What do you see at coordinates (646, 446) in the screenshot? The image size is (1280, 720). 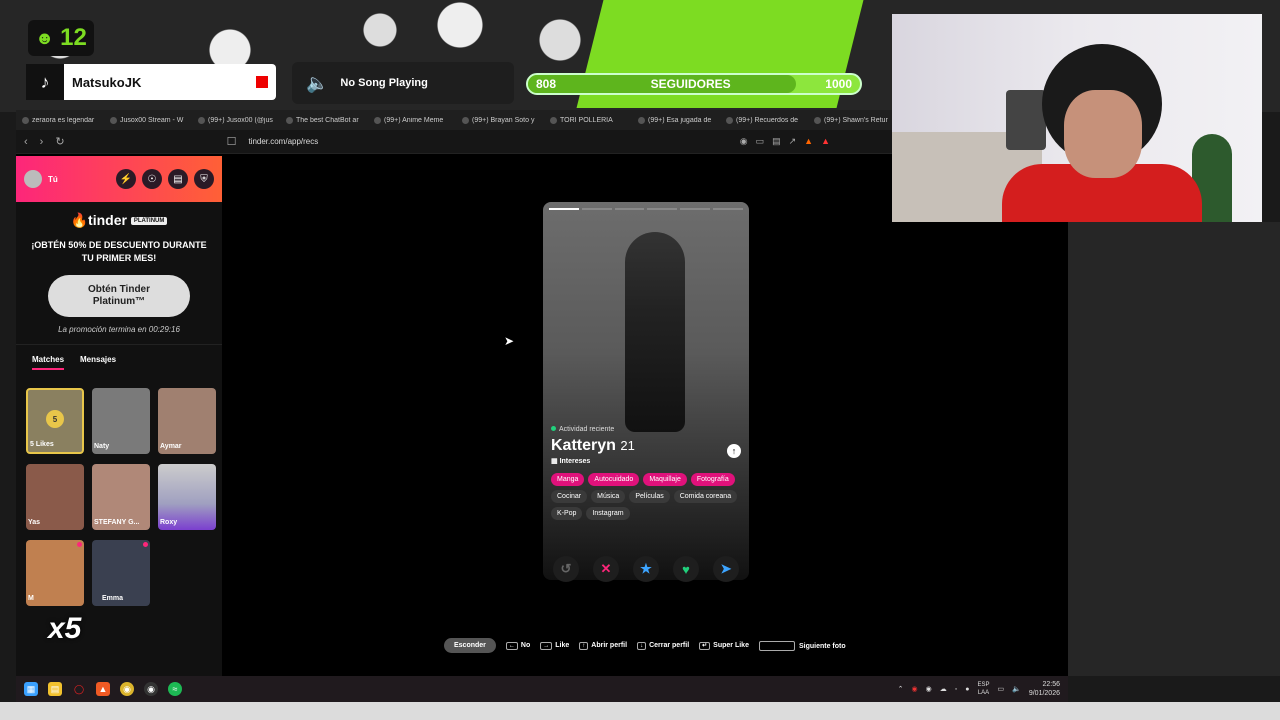 I see `profile-name: Katteryn 21` at bounding box center [646, 446].